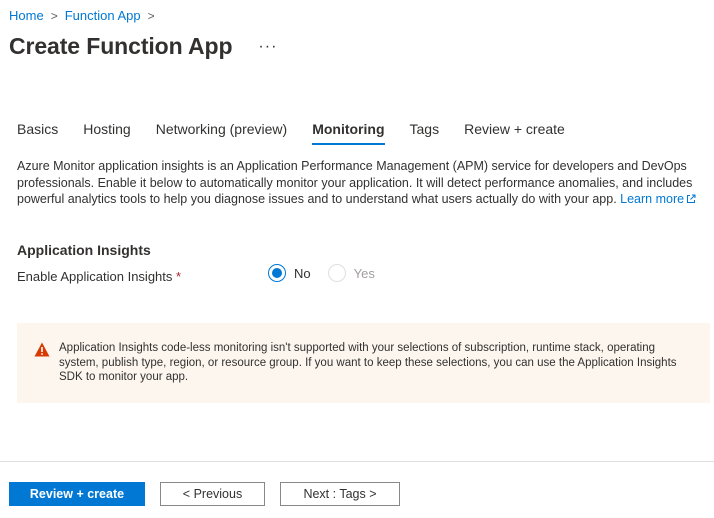 This screenshot has height=518, width=714. I want to click on radio-dot, so click(277, 273).